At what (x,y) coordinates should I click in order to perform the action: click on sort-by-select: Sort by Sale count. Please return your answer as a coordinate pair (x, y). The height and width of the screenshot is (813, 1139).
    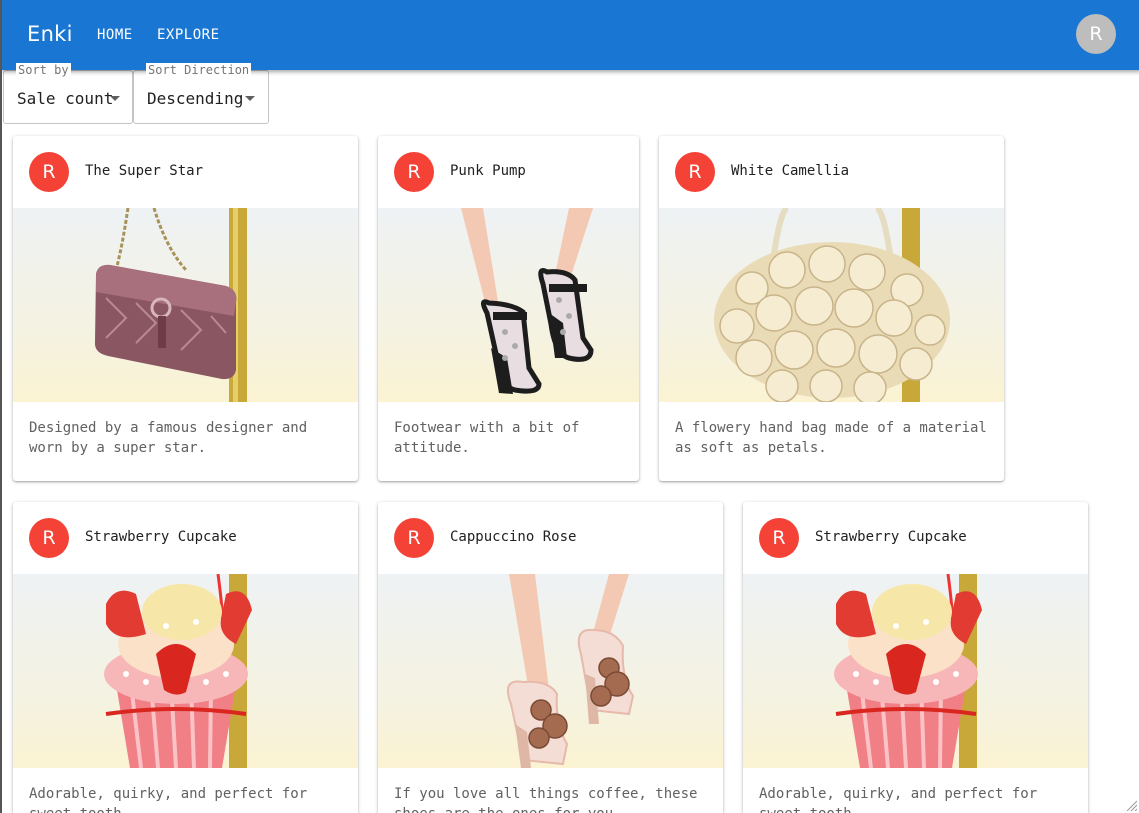
    Looking at the image, I should click on (68, 93).